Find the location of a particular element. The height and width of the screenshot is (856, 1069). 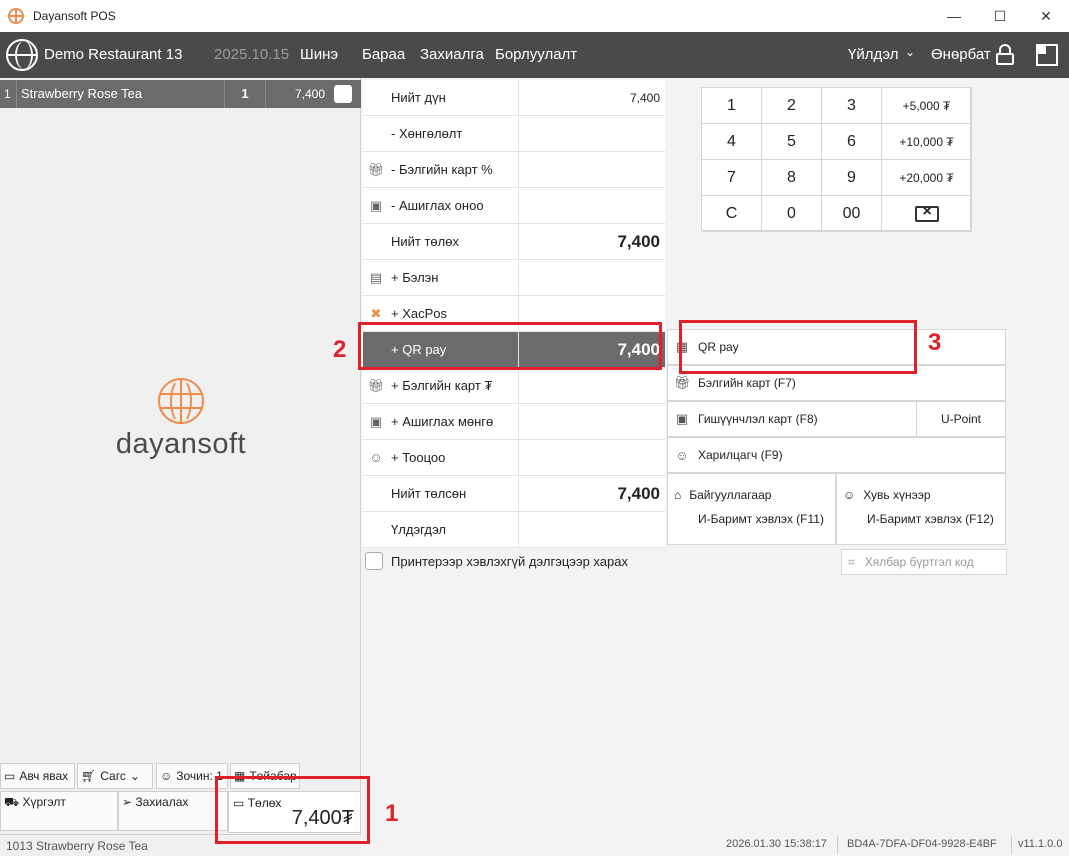

member-icon: ▣ is located at coordinates (376, 205).